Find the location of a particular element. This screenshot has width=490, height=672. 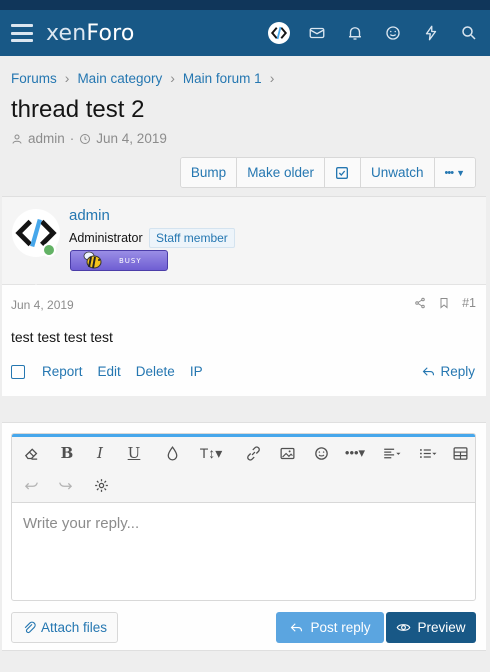

user-arrow is located at coordinates (36, 281).